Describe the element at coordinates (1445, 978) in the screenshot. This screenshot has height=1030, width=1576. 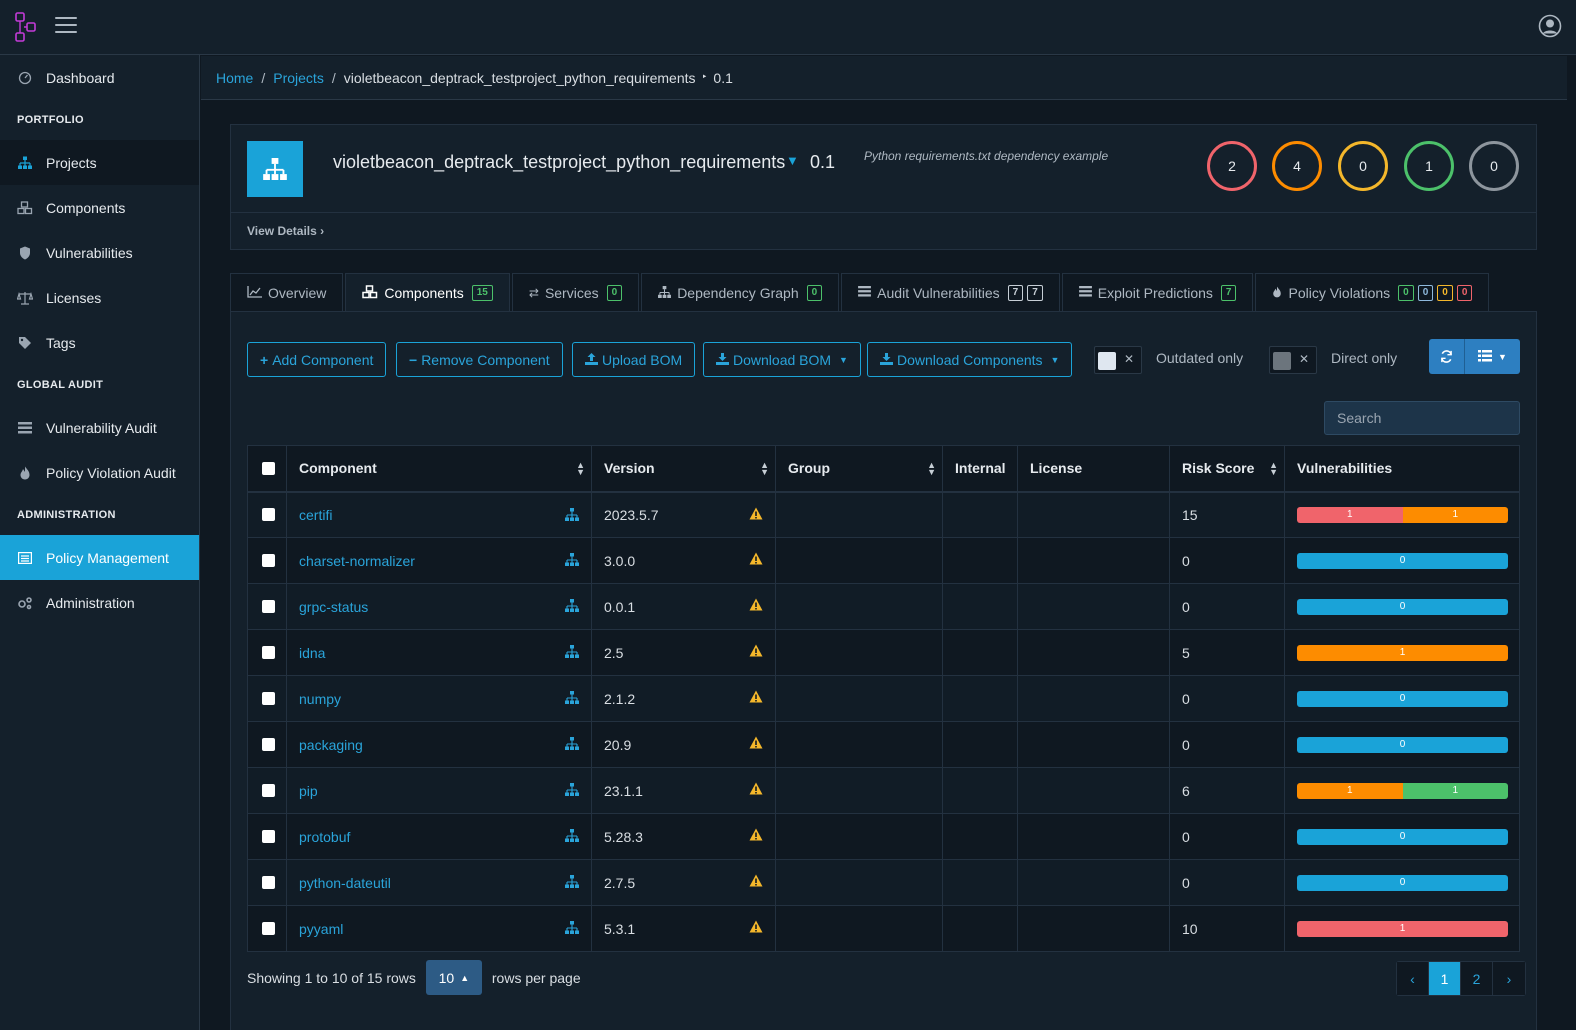
I see `pagination-page-1: 1` at that location.